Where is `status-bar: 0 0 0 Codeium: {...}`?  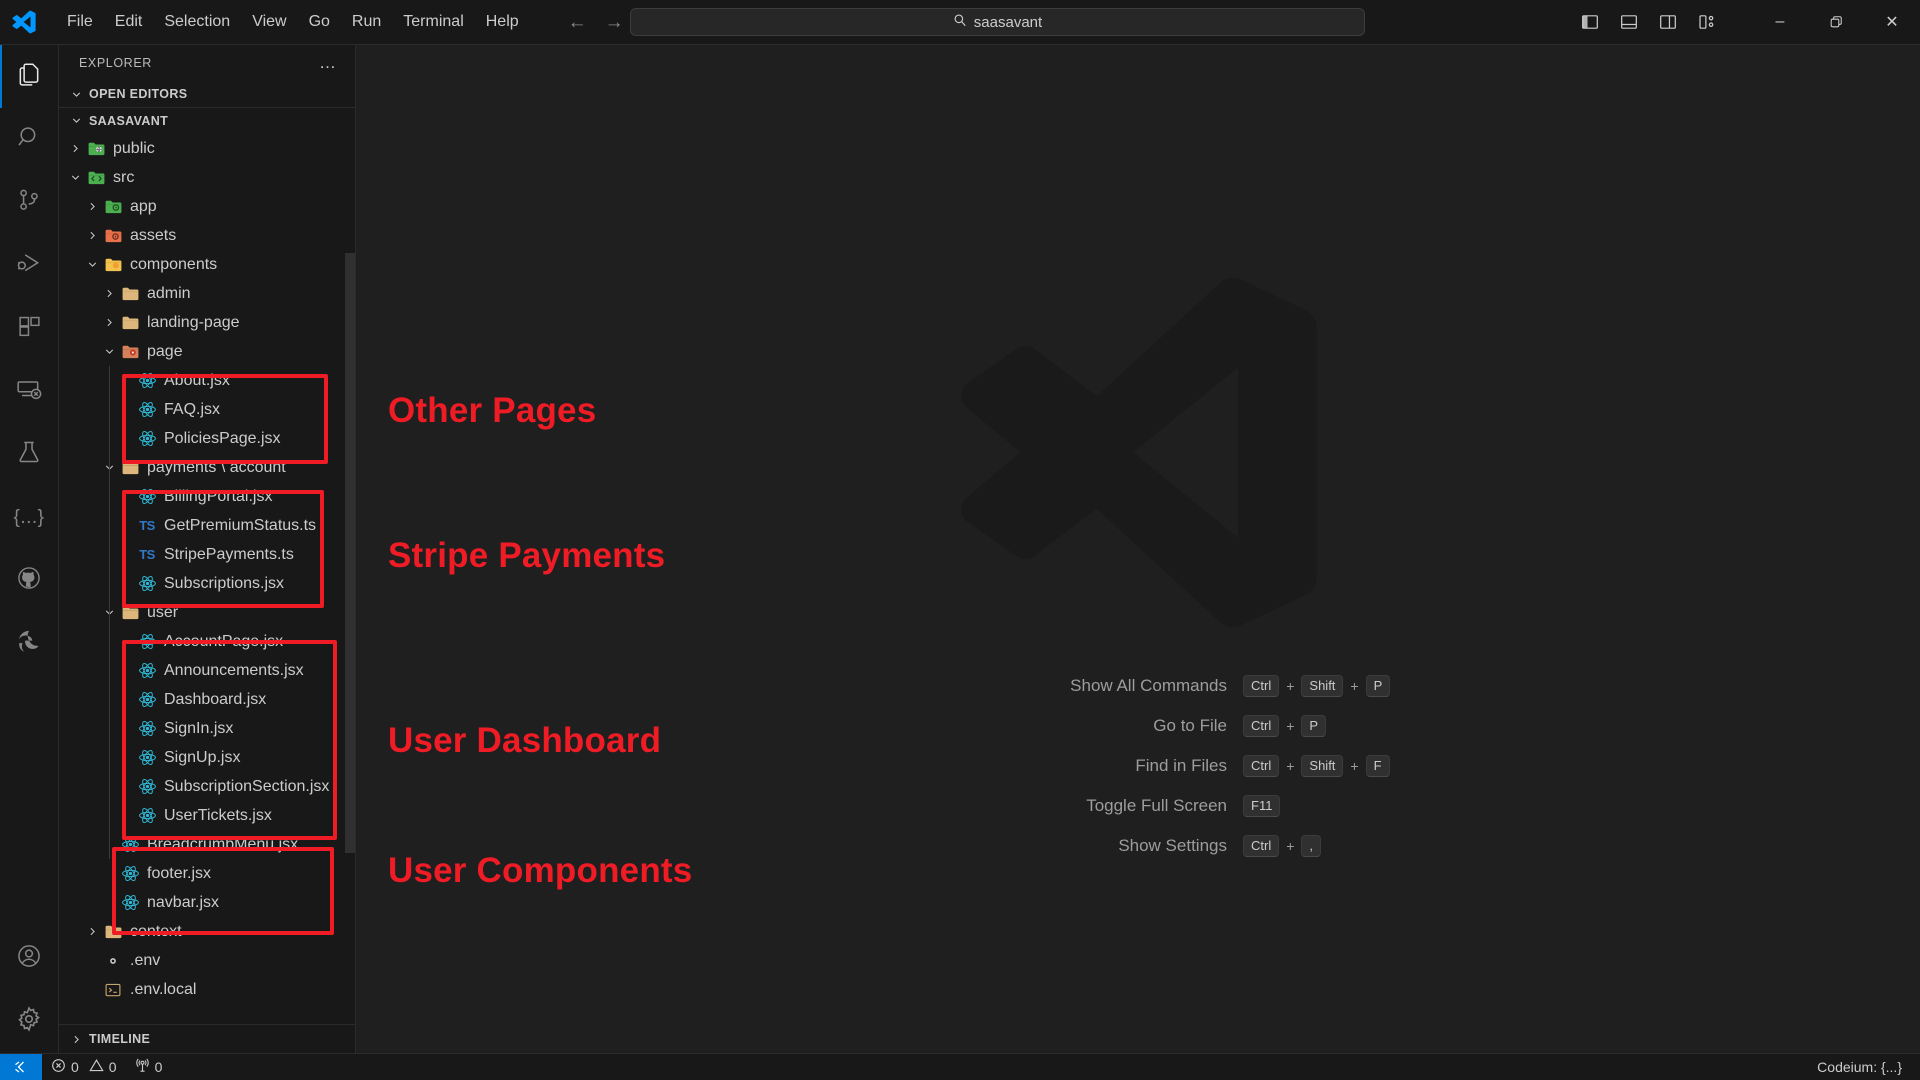 status-bar: 0 0 0 Codeium: {...} is located at coordinates (960, 1066).